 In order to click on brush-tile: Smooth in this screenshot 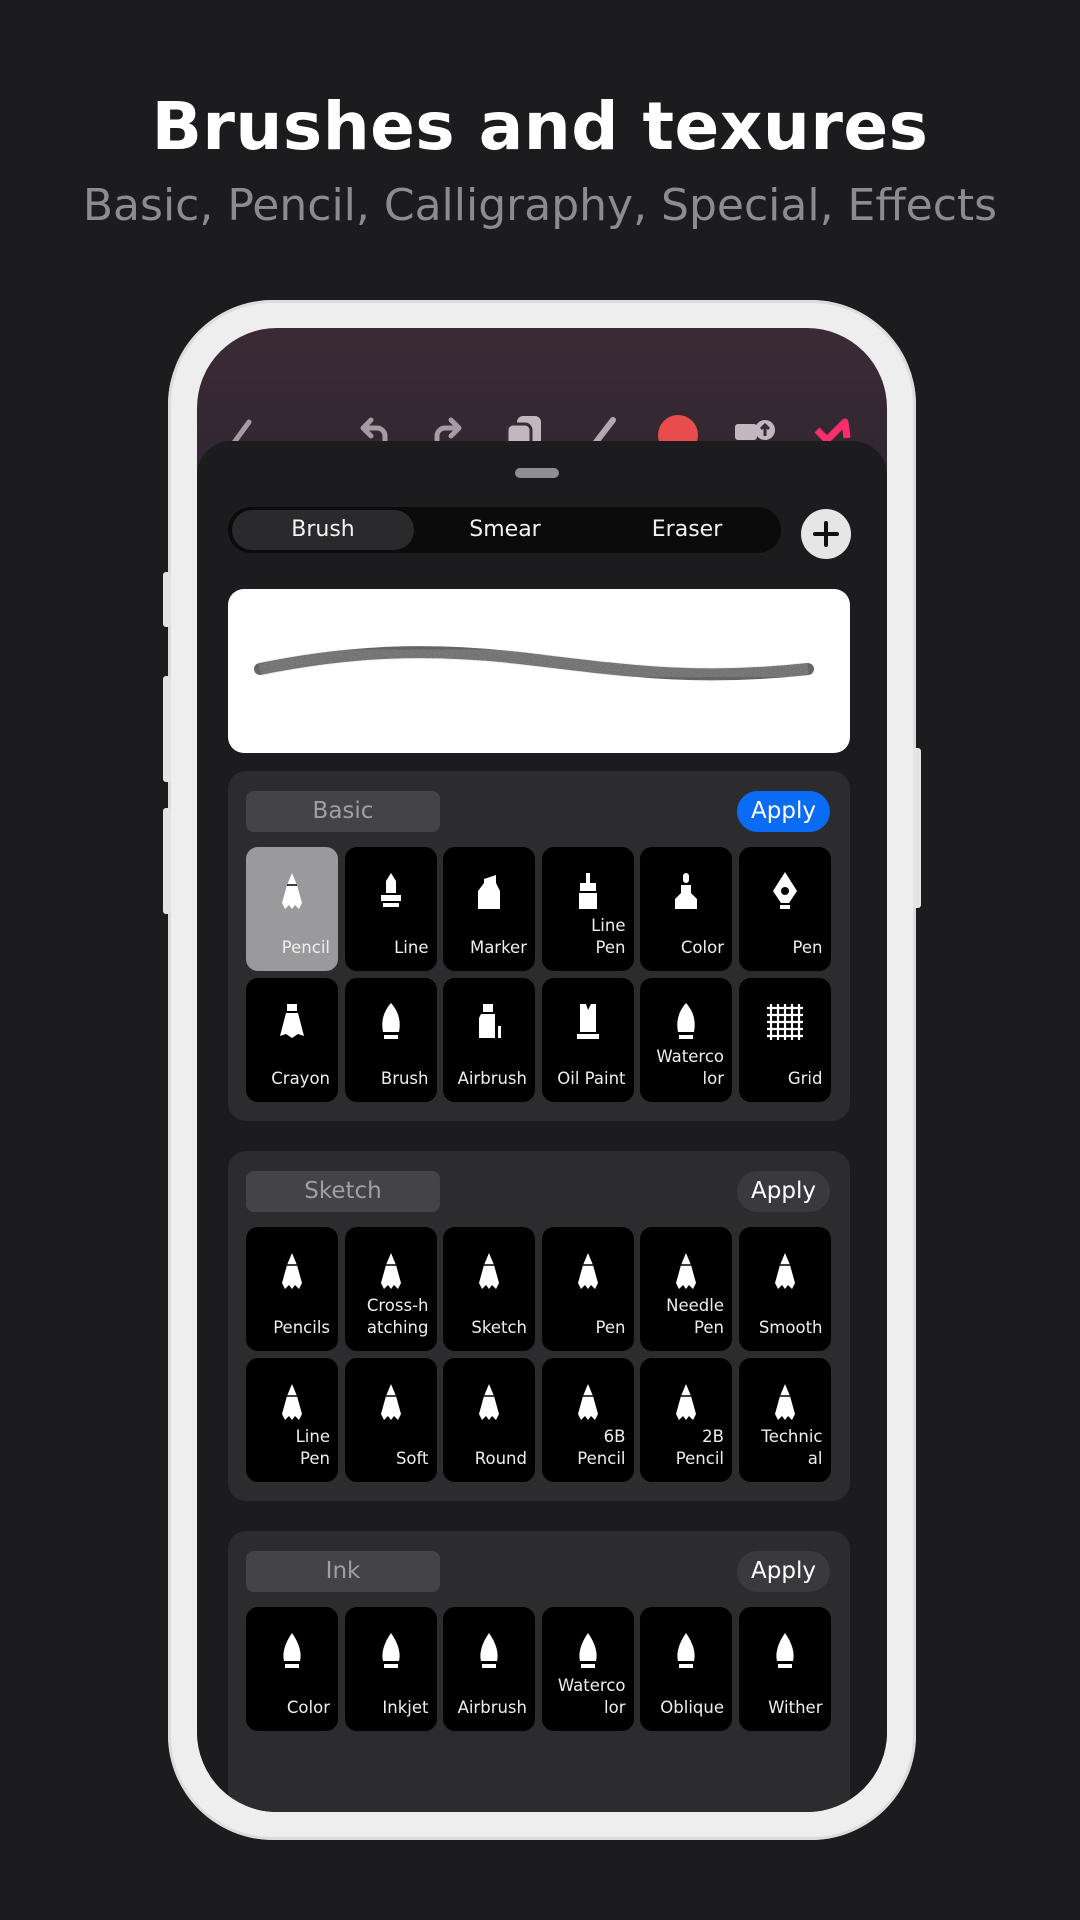, I will do `click(784, 1289)`.